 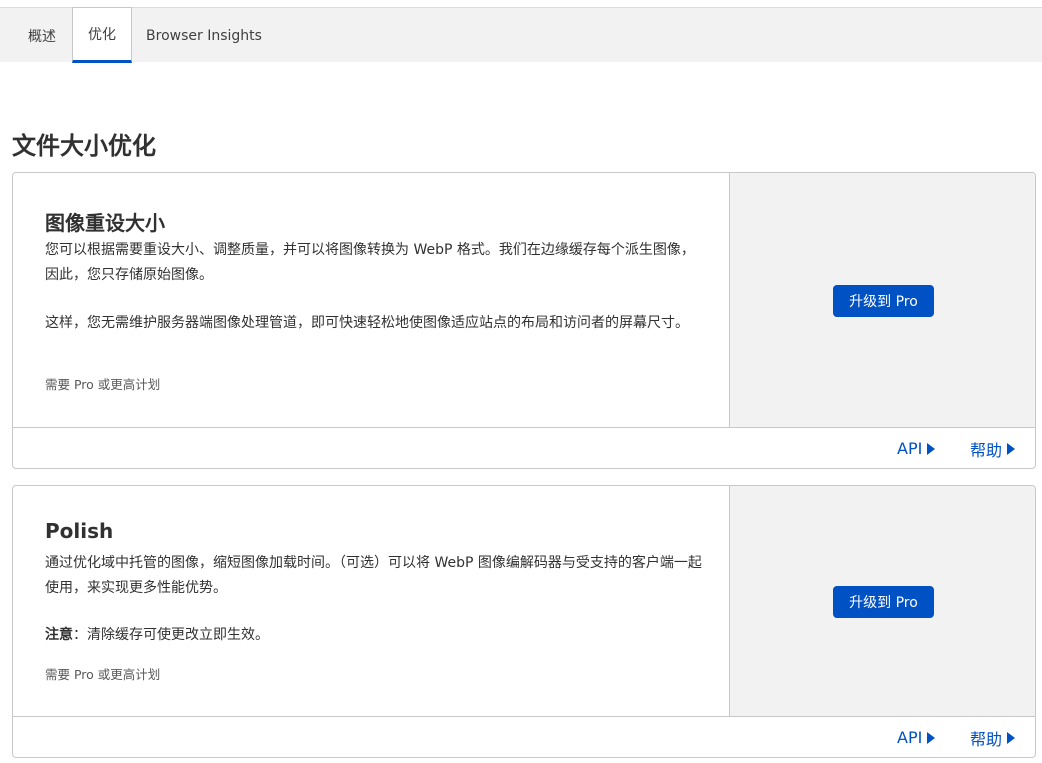 I want to click on tab-browser-insights: Browser Insights, so click(x=204, y=35).